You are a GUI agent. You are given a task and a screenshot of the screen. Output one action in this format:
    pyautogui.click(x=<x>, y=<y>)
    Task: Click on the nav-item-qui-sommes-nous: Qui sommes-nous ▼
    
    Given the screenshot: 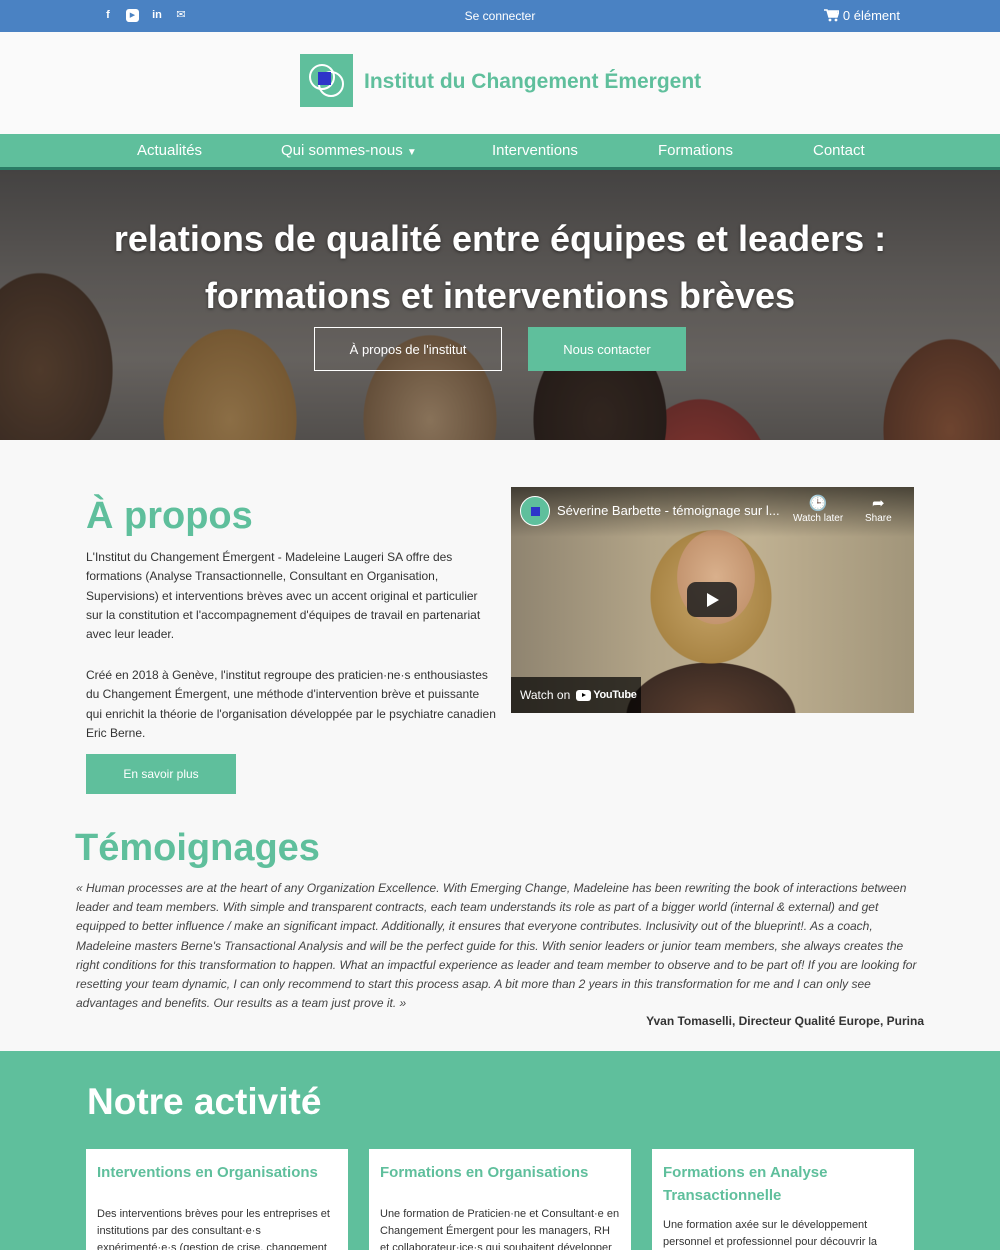 What is the action you would take?
    pyautogui.click(x=349, y=150)
    